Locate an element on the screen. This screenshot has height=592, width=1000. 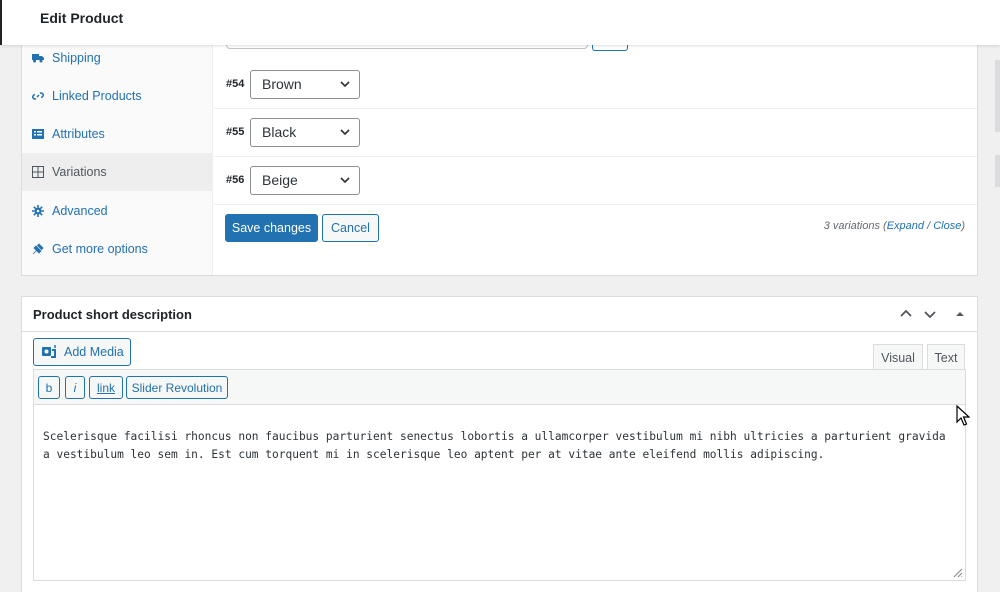
tab-label: Get more options is located at coordinates (100, 249).